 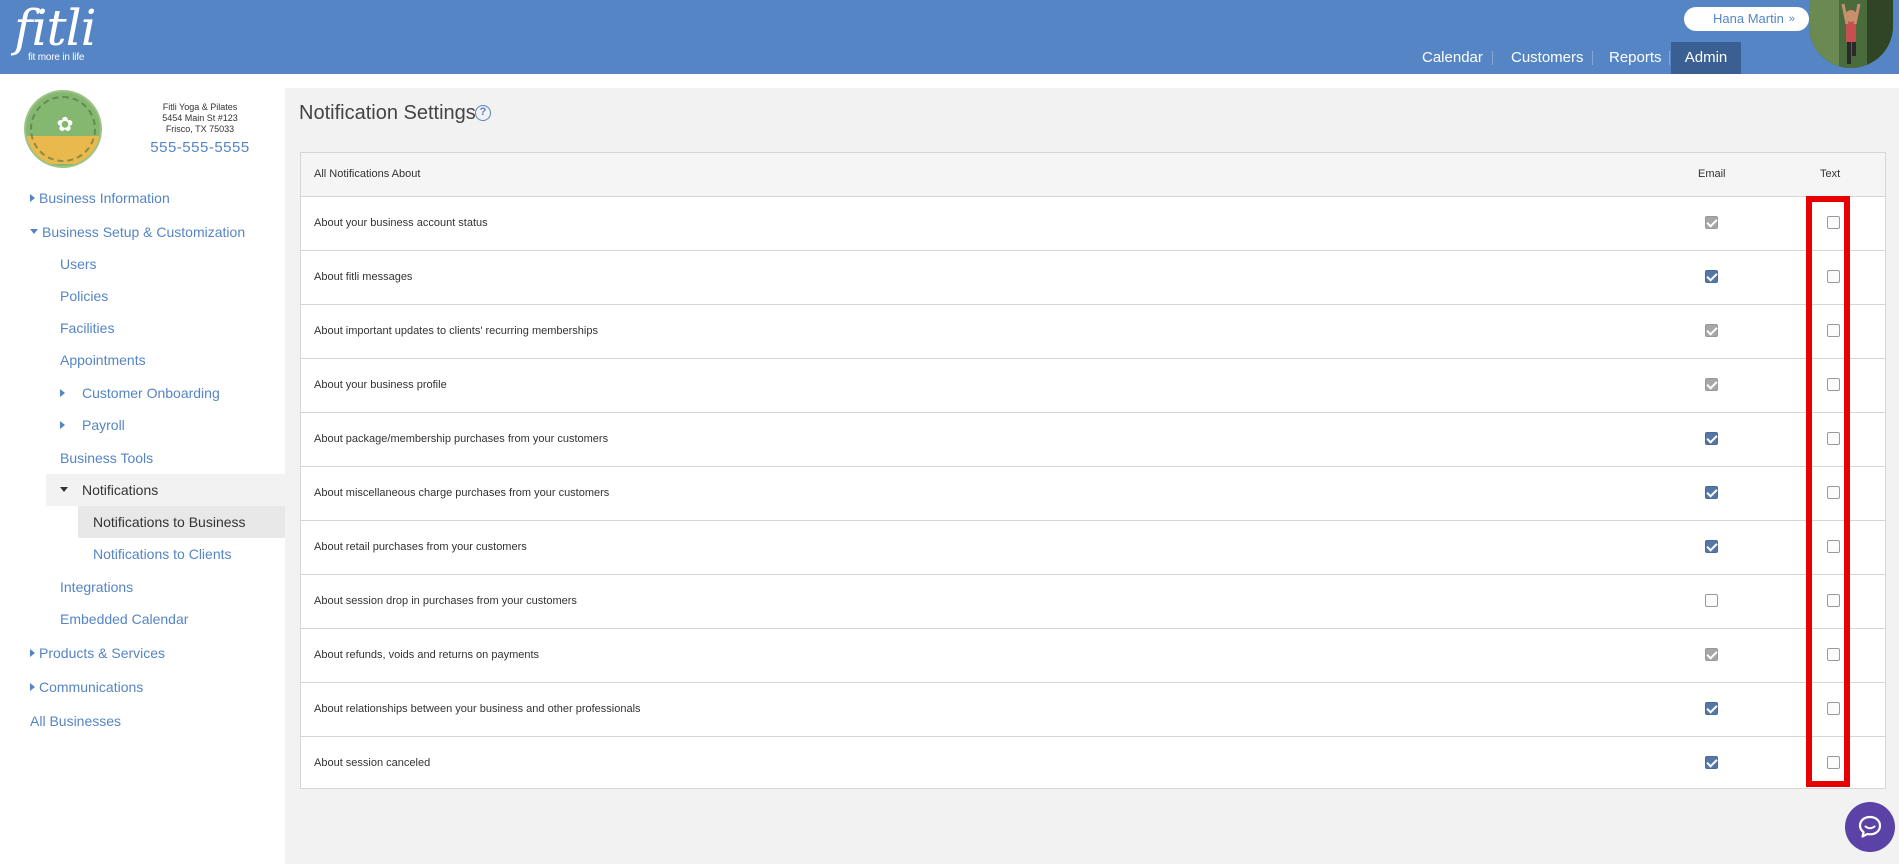 I want to click on business-address-line2: Frisco, TX 75033, so click(x=200, y=129).